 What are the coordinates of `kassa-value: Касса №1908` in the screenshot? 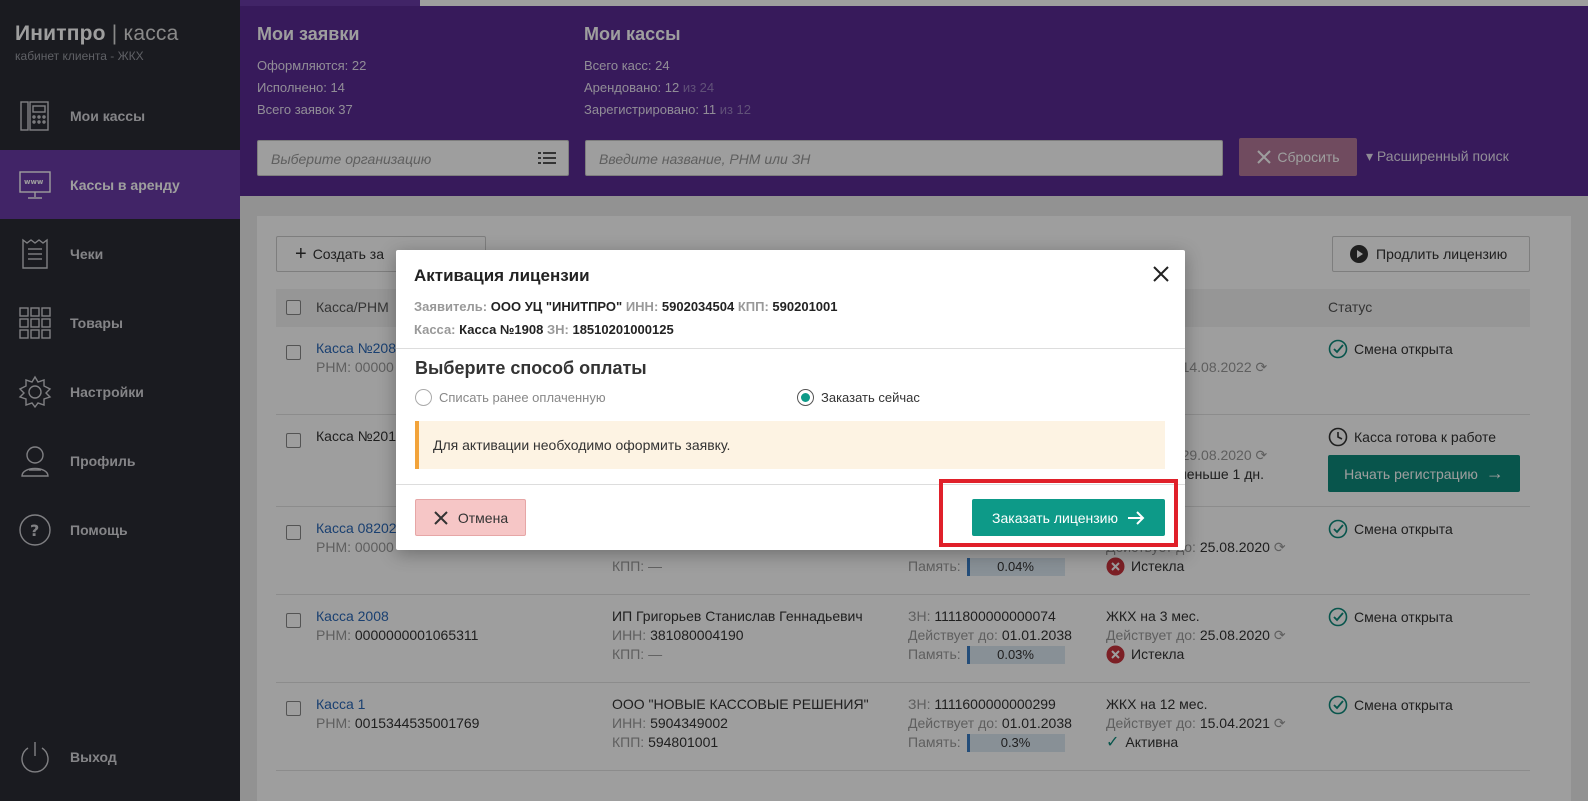 It's located at (501, 329).